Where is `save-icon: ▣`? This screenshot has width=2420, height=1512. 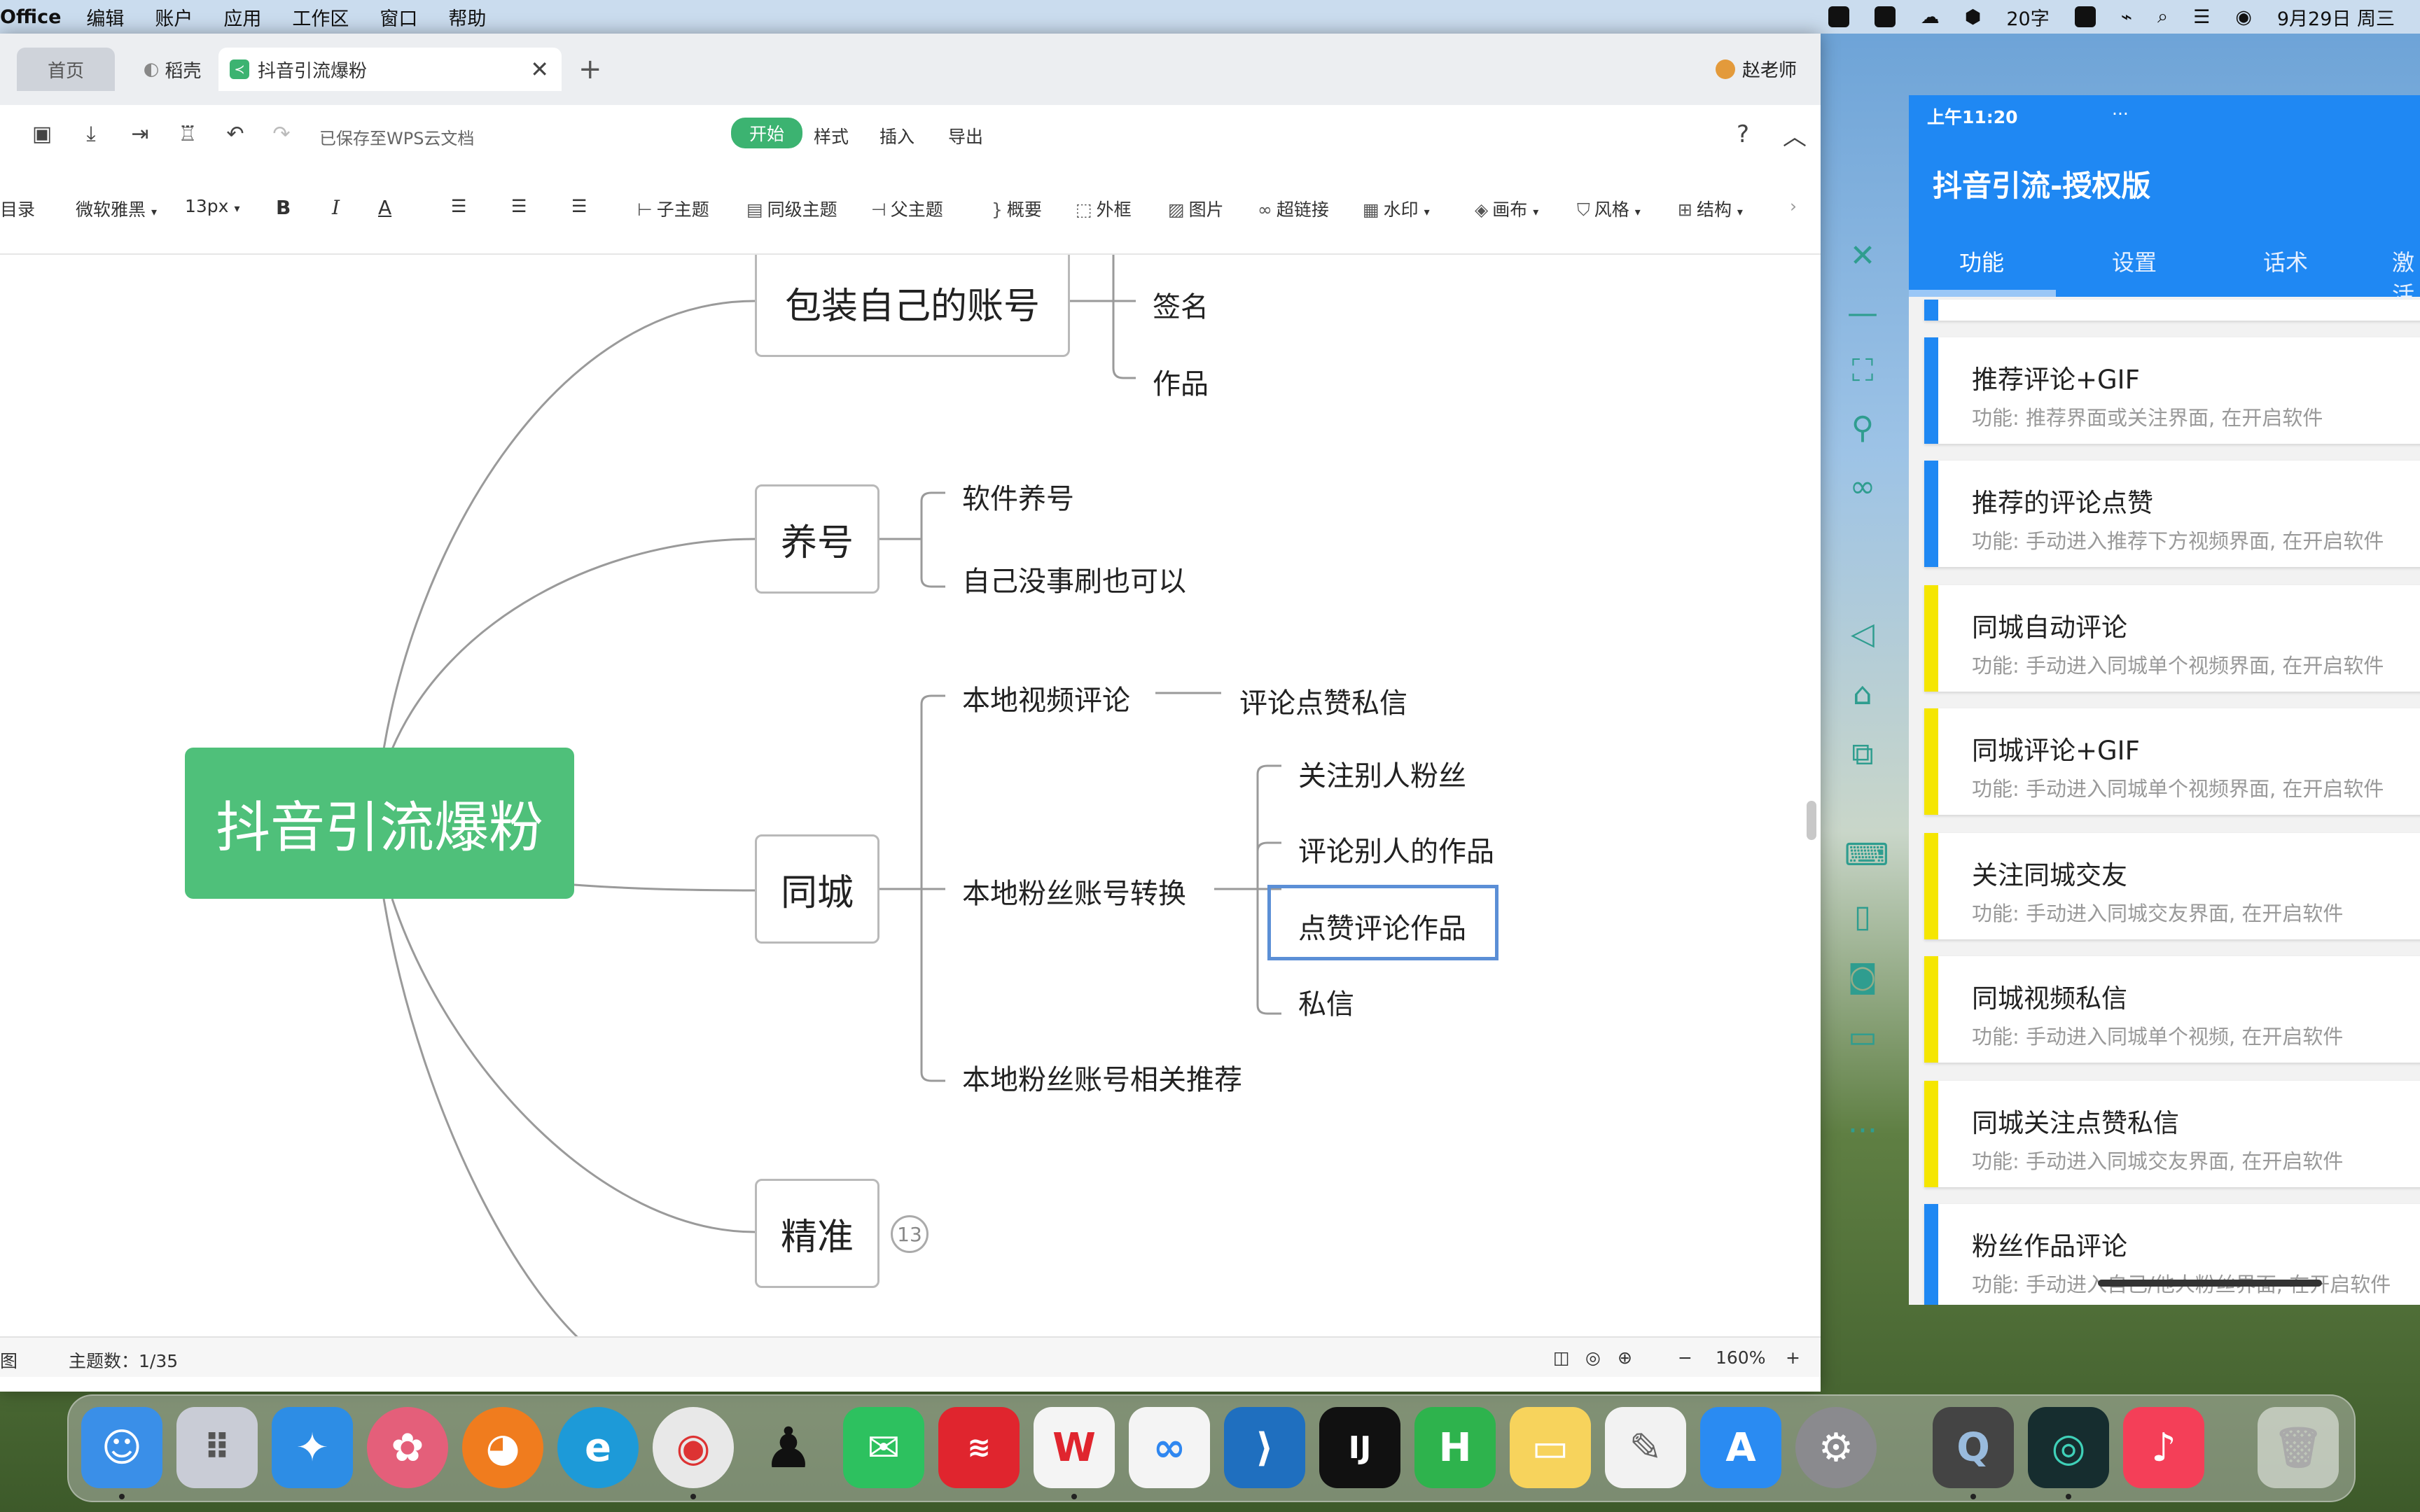
save-icon: ▣ is located at coordinates (42, 134).